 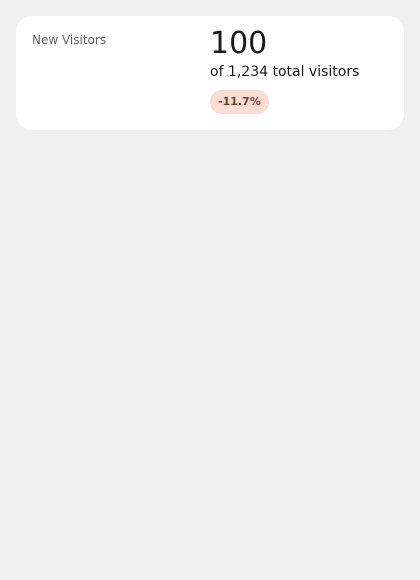 I want to click on metric-card-title: New Visitors, so click(x=69, y=40).